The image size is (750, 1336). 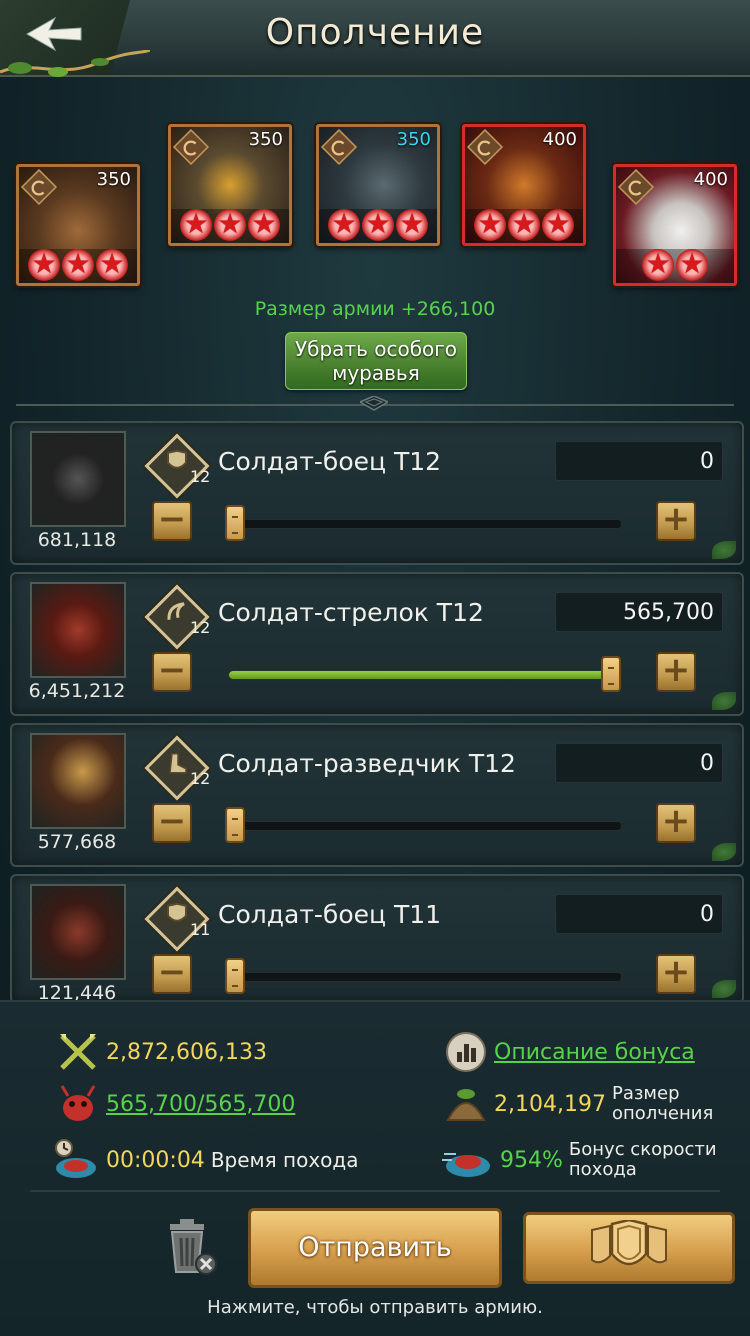 What do you see at coordinates (375, 1307) in the screenshot?
I see `send-hint-text: Нажмите, чтобы отправить армию.` at bounding box center [375, 1307].